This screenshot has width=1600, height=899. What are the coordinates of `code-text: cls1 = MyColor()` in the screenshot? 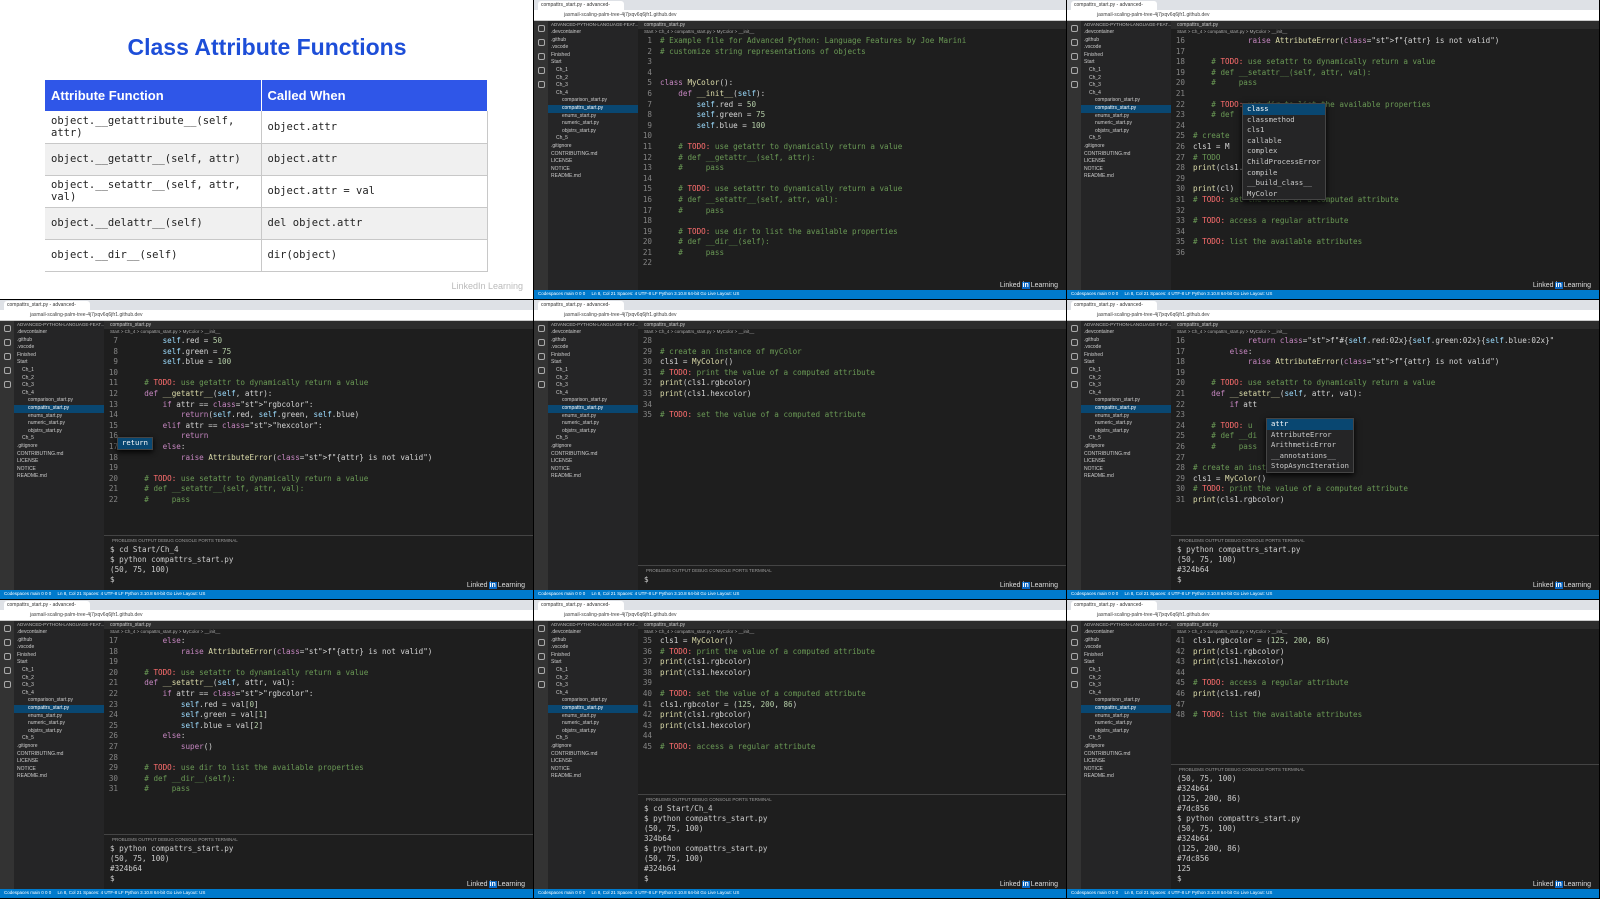 It's located at (1396, 479).